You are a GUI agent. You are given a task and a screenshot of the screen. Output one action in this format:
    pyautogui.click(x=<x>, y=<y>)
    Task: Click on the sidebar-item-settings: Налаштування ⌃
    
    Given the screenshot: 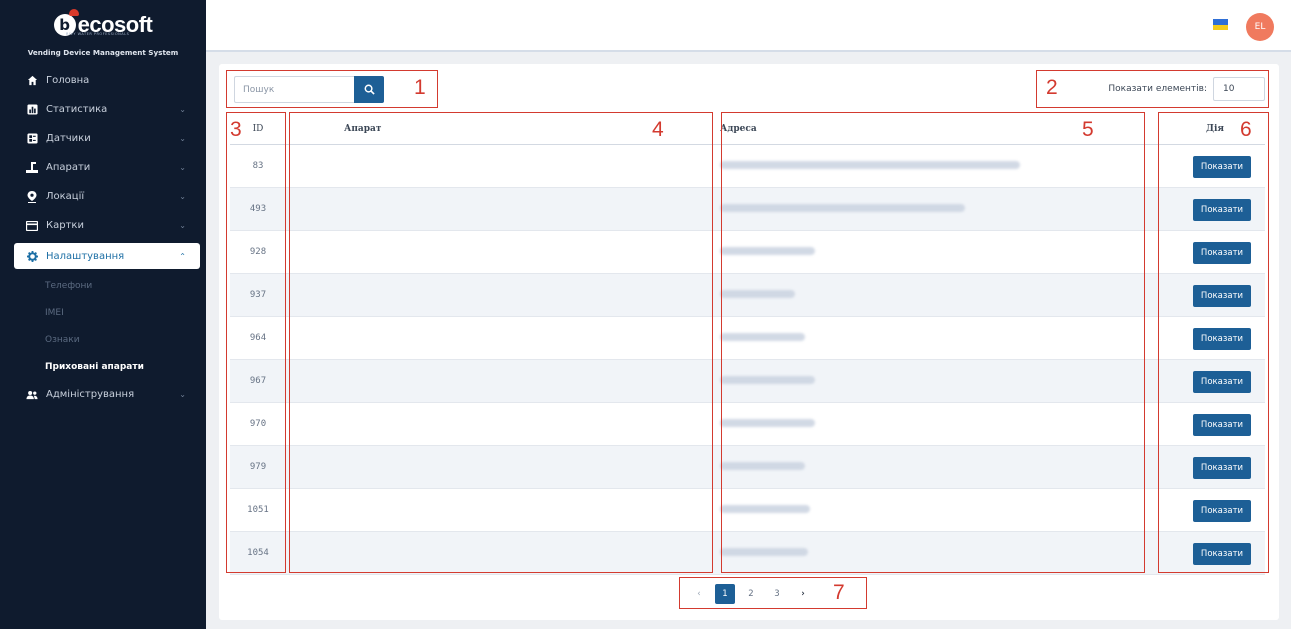 What is the action you would take?
    pyautogui.click(x=107, y=256)
    